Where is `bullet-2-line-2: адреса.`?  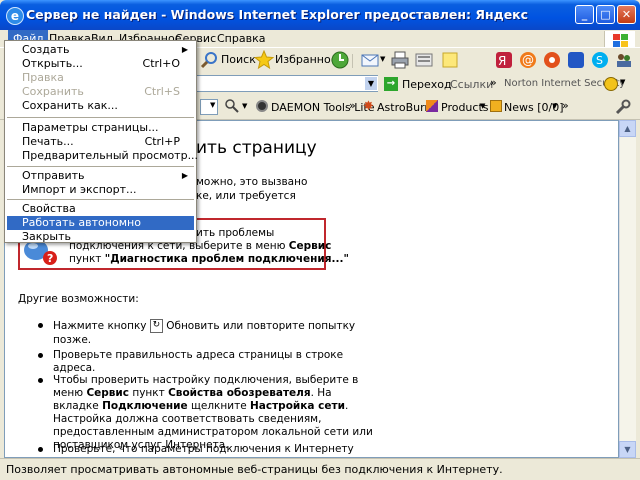 bullet-2-line-2: адреса. is located at coordinates (74, 368).